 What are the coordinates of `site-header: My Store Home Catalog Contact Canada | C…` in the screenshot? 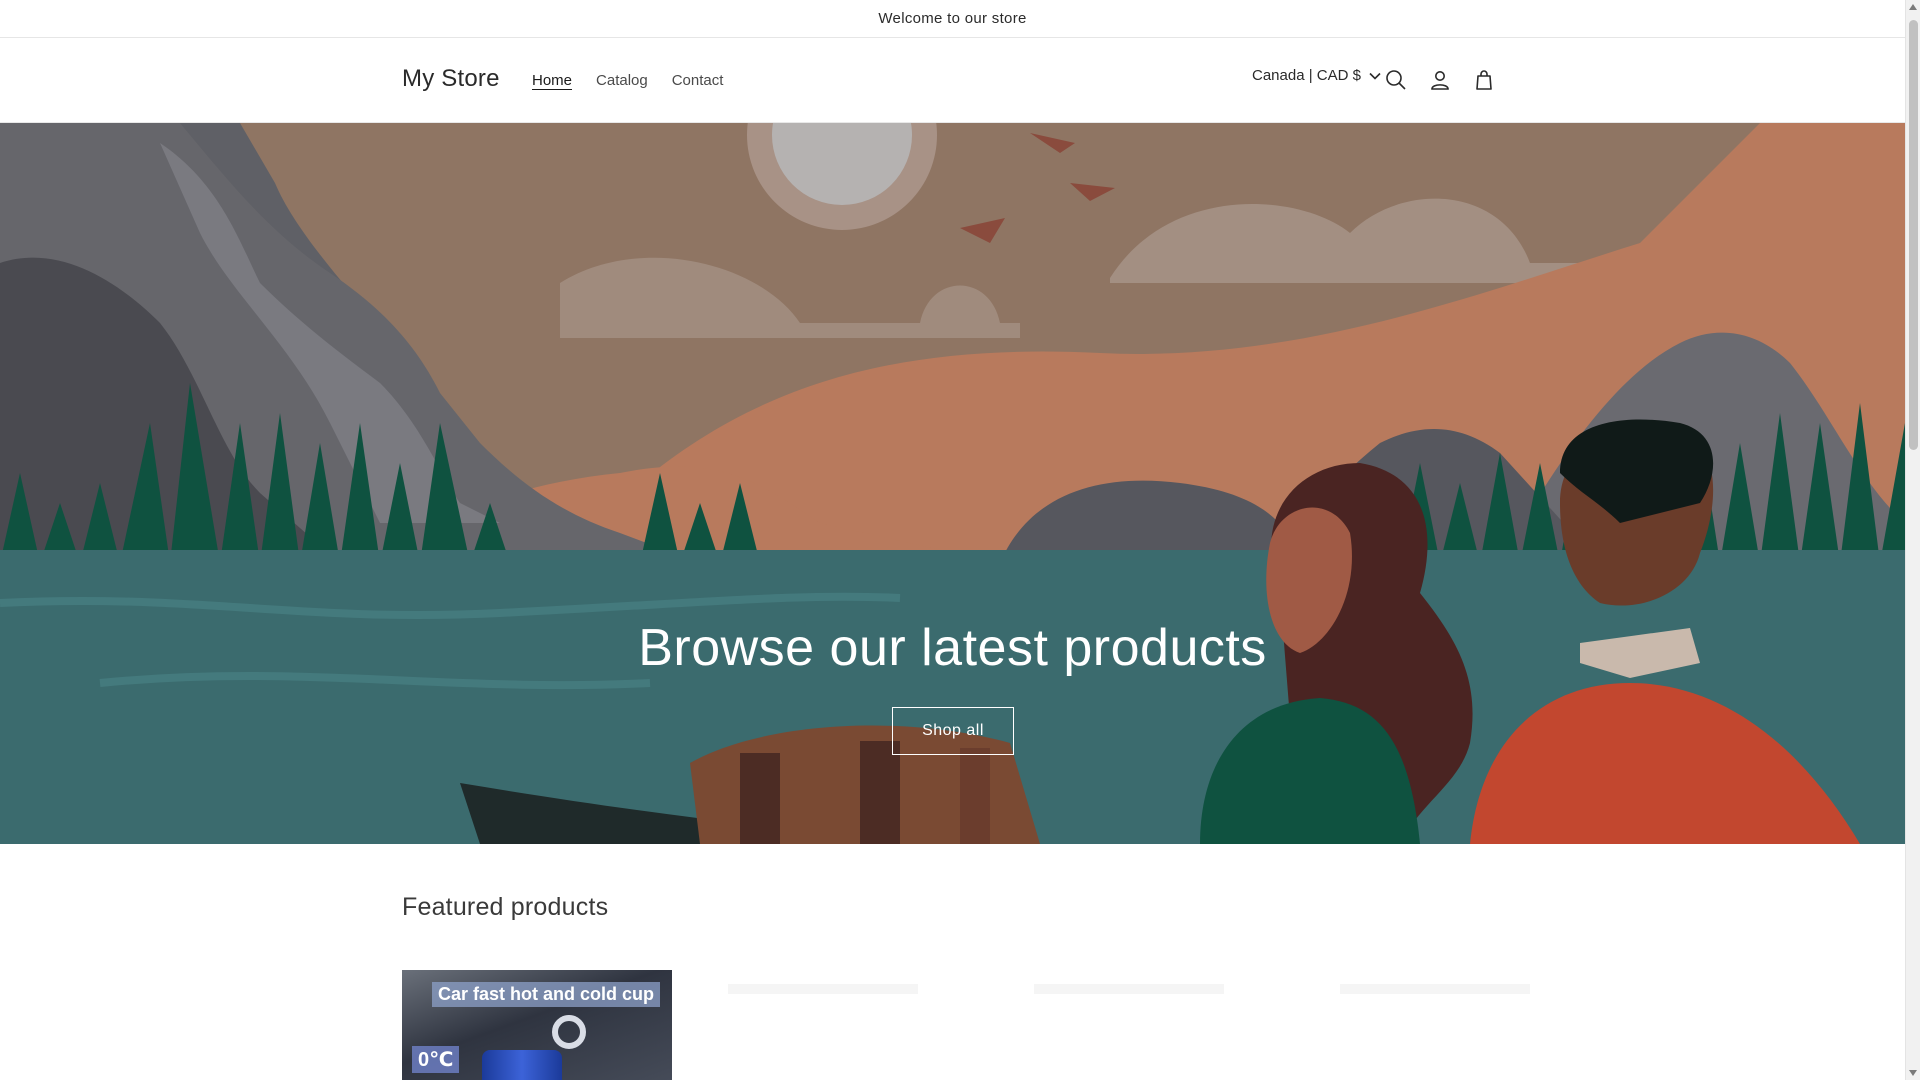 It's located at (952, 81).